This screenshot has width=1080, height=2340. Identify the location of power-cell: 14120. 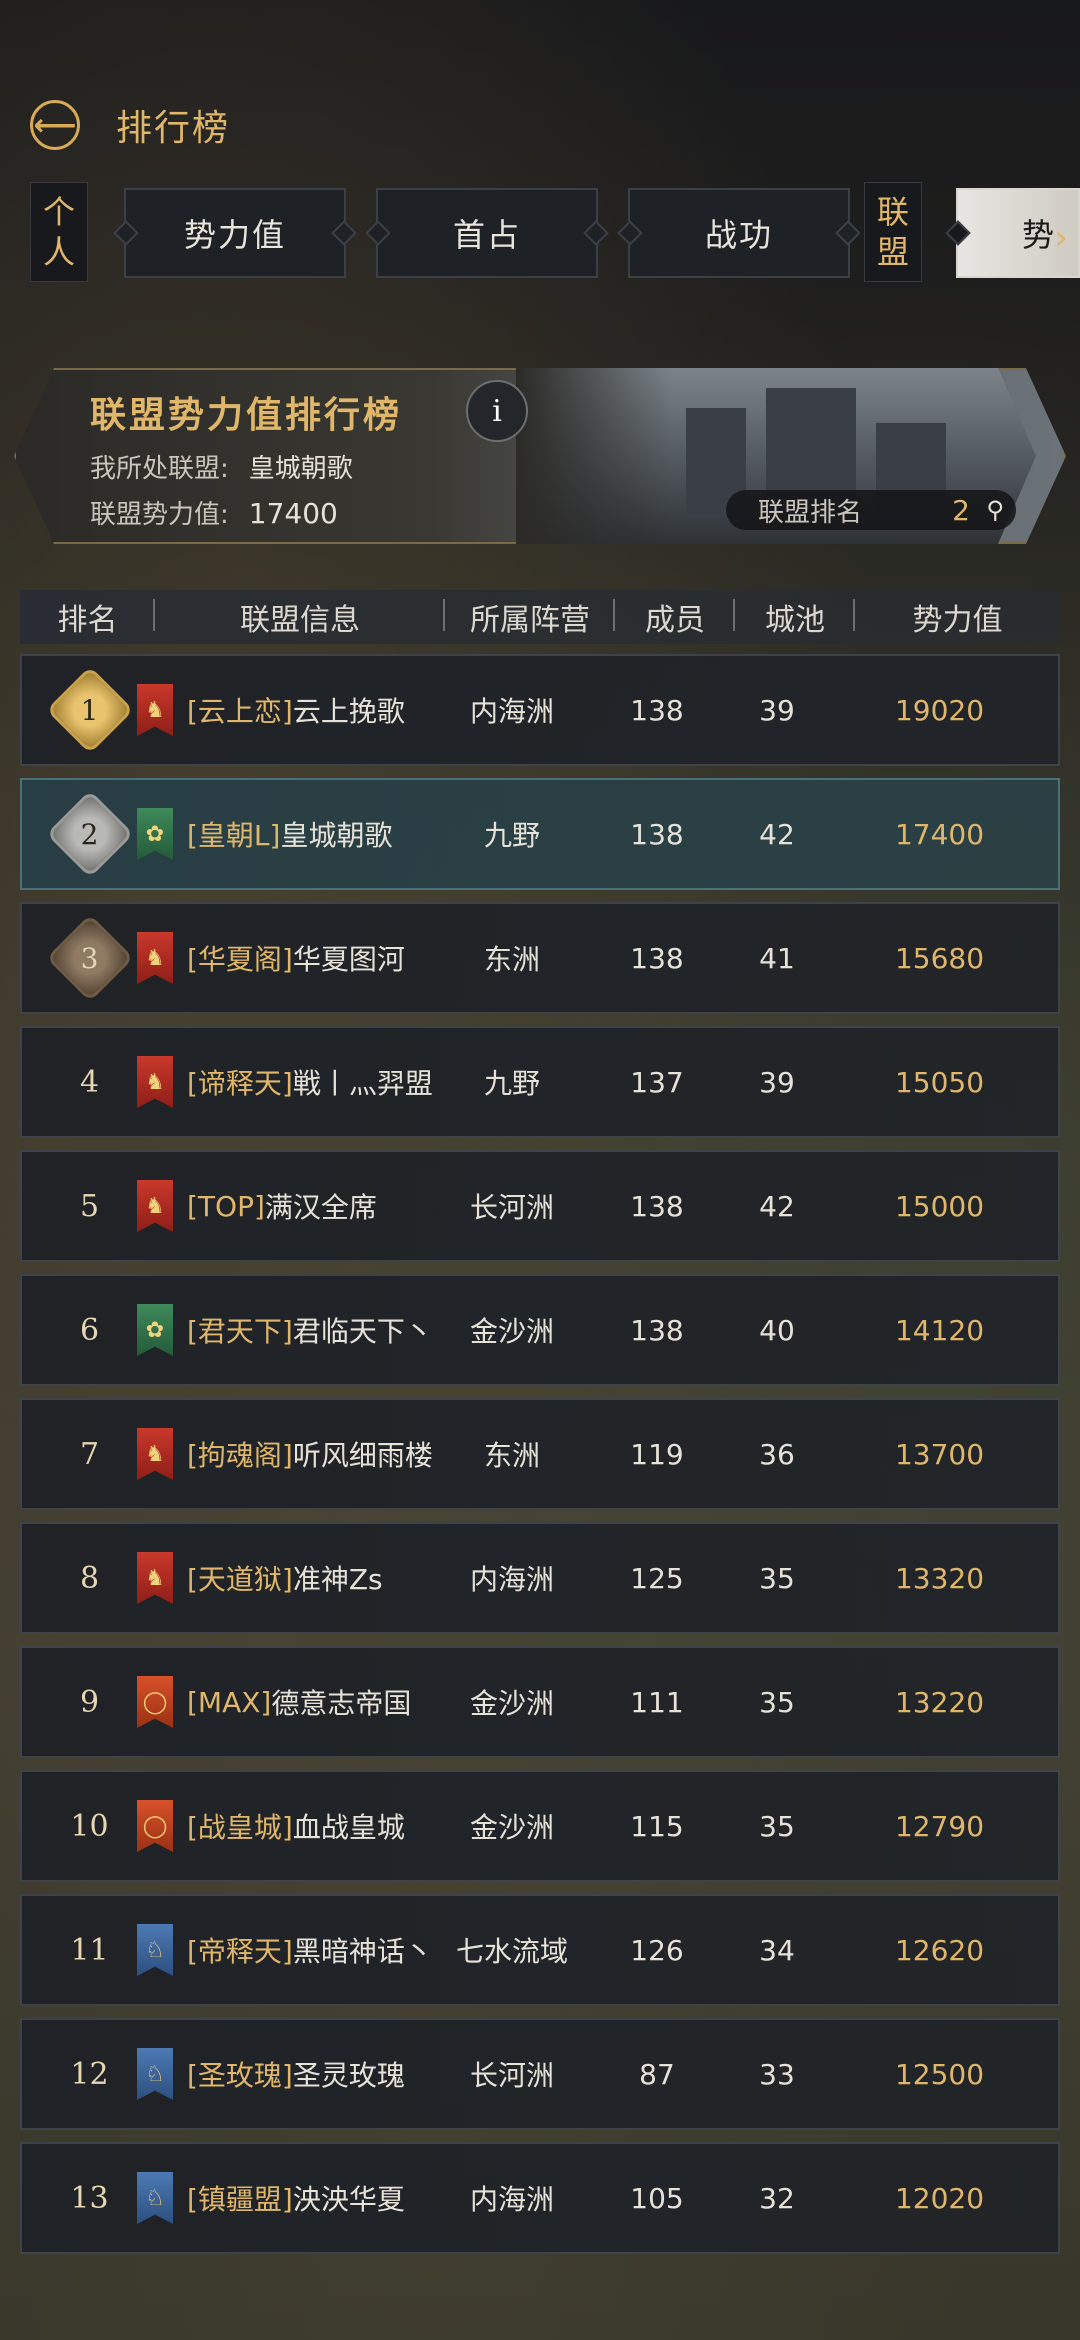
(939, 1330).